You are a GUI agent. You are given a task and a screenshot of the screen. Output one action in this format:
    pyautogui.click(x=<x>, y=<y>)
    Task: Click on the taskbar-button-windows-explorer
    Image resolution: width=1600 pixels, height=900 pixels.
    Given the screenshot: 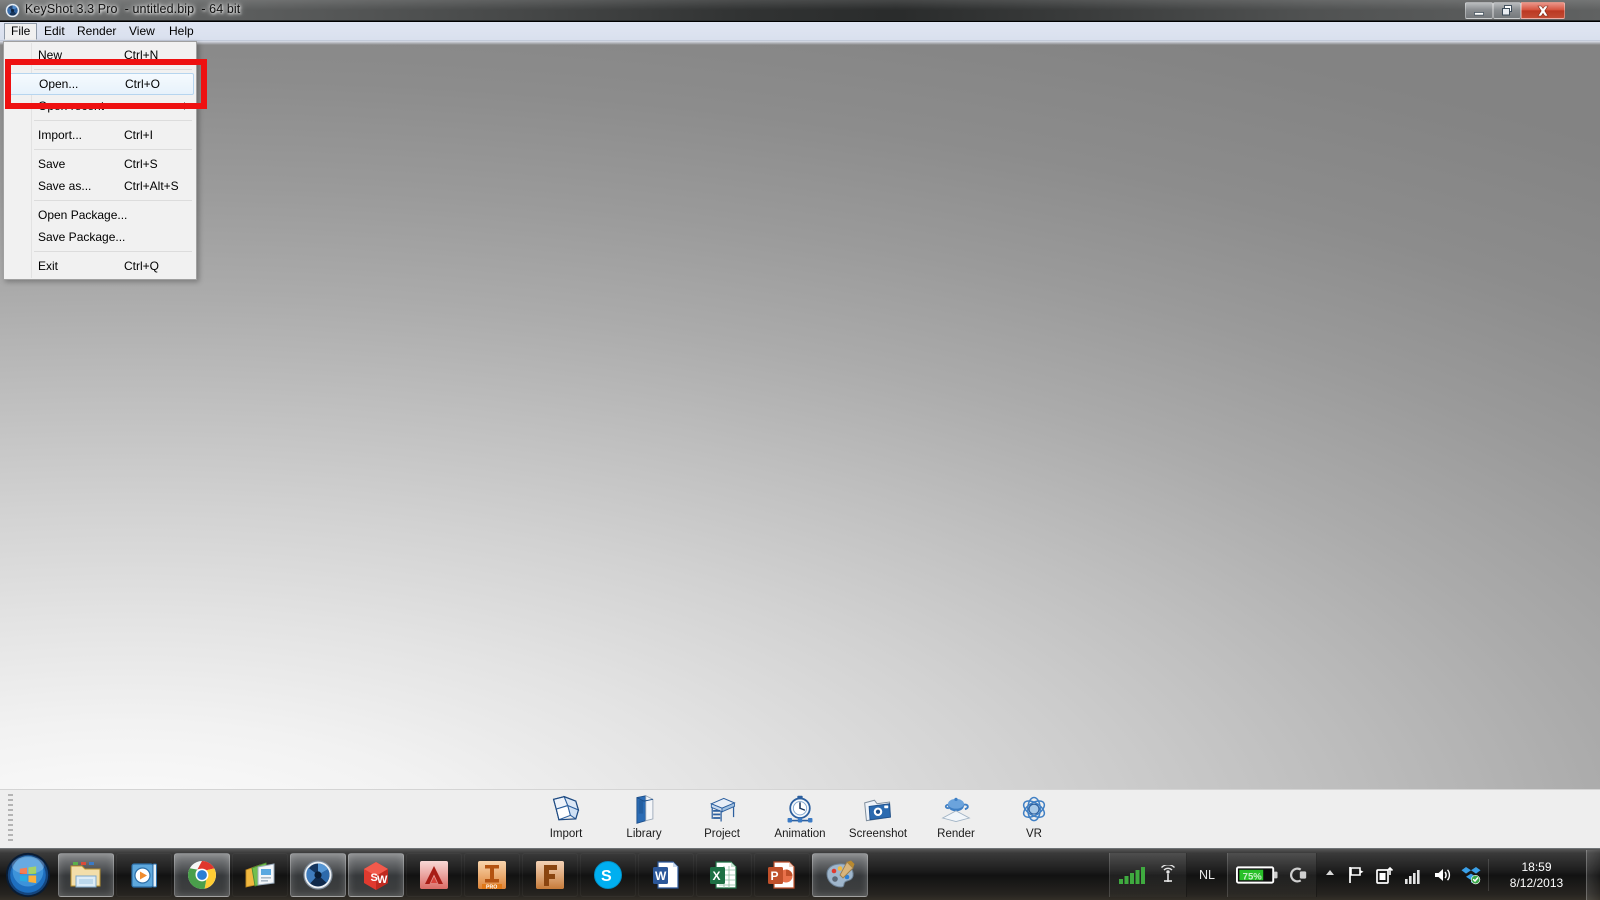 What is the action you would take?
    pyautogui.click(x=86, y=875)
    